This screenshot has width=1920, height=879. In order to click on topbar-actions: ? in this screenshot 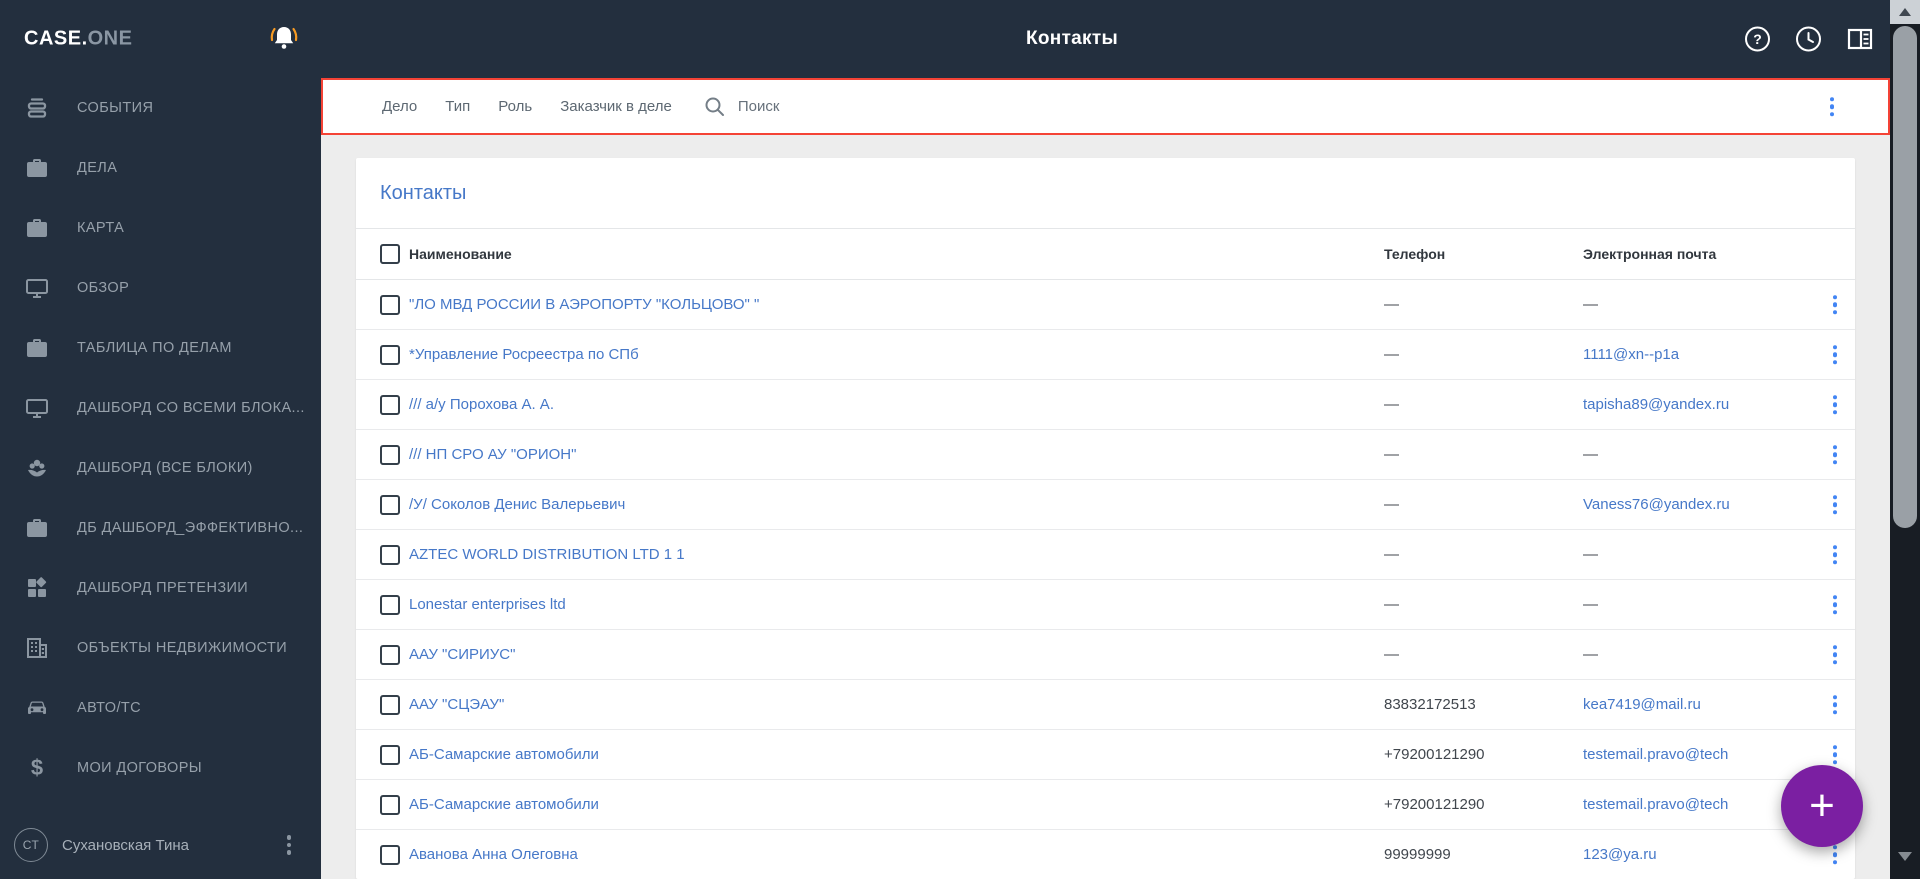, I will do `click(1809, 39)`.